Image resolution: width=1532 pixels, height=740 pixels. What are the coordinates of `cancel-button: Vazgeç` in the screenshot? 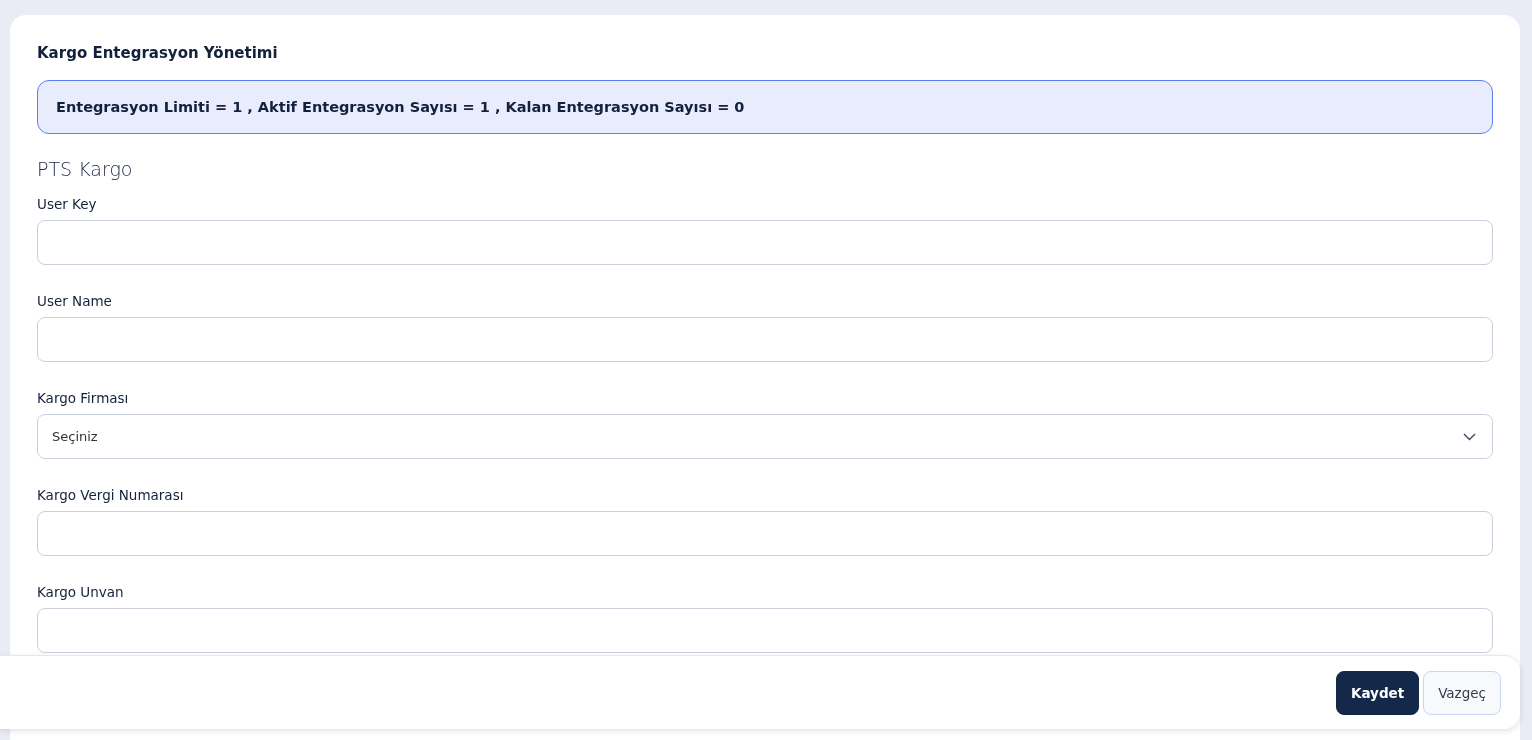 It's located at (1462, 692).